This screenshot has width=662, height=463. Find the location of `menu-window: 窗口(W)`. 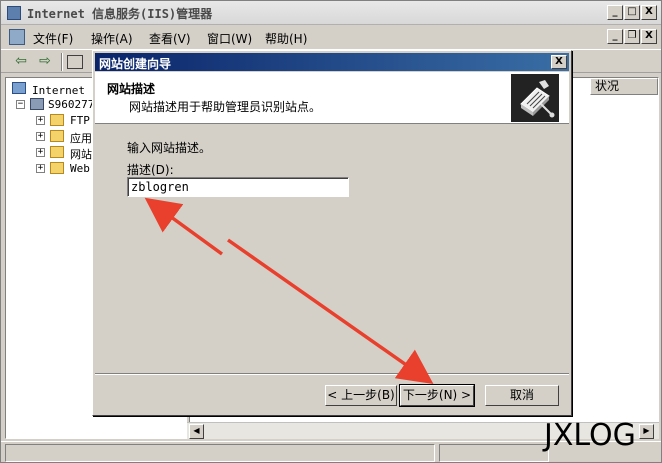

menu-window: 窗口(W) is located at coordinates (229, 38).